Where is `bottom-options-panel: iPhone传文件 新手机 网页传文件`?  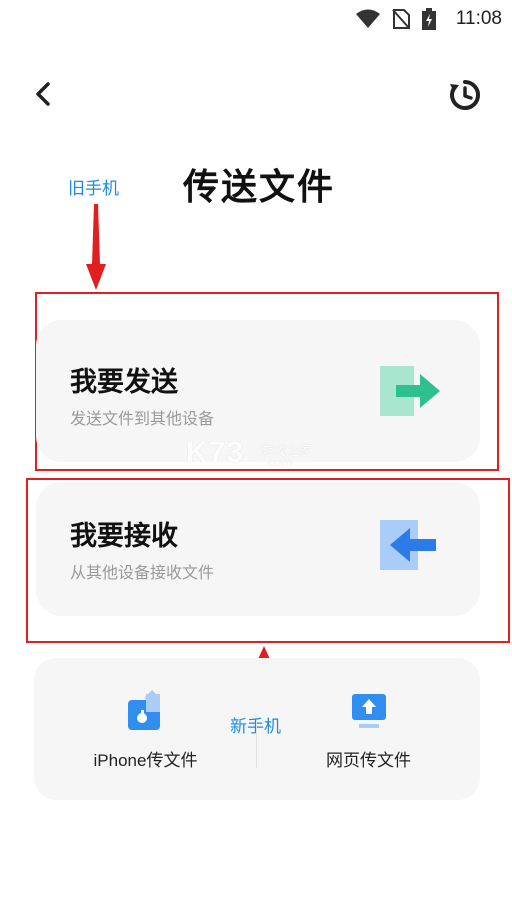 bottom-options-panel: iPhone传文件 新手机 网页传文件 is located at coordinates (257, 729).